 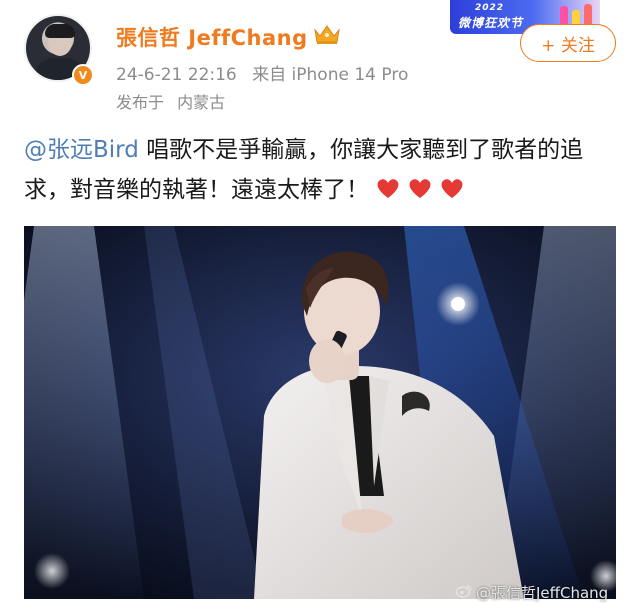 What do you see at coordinates (491, 23) in the screenshot?
I see `event-badge-name: 微博狂欢节` at bounding box center [491, 23].